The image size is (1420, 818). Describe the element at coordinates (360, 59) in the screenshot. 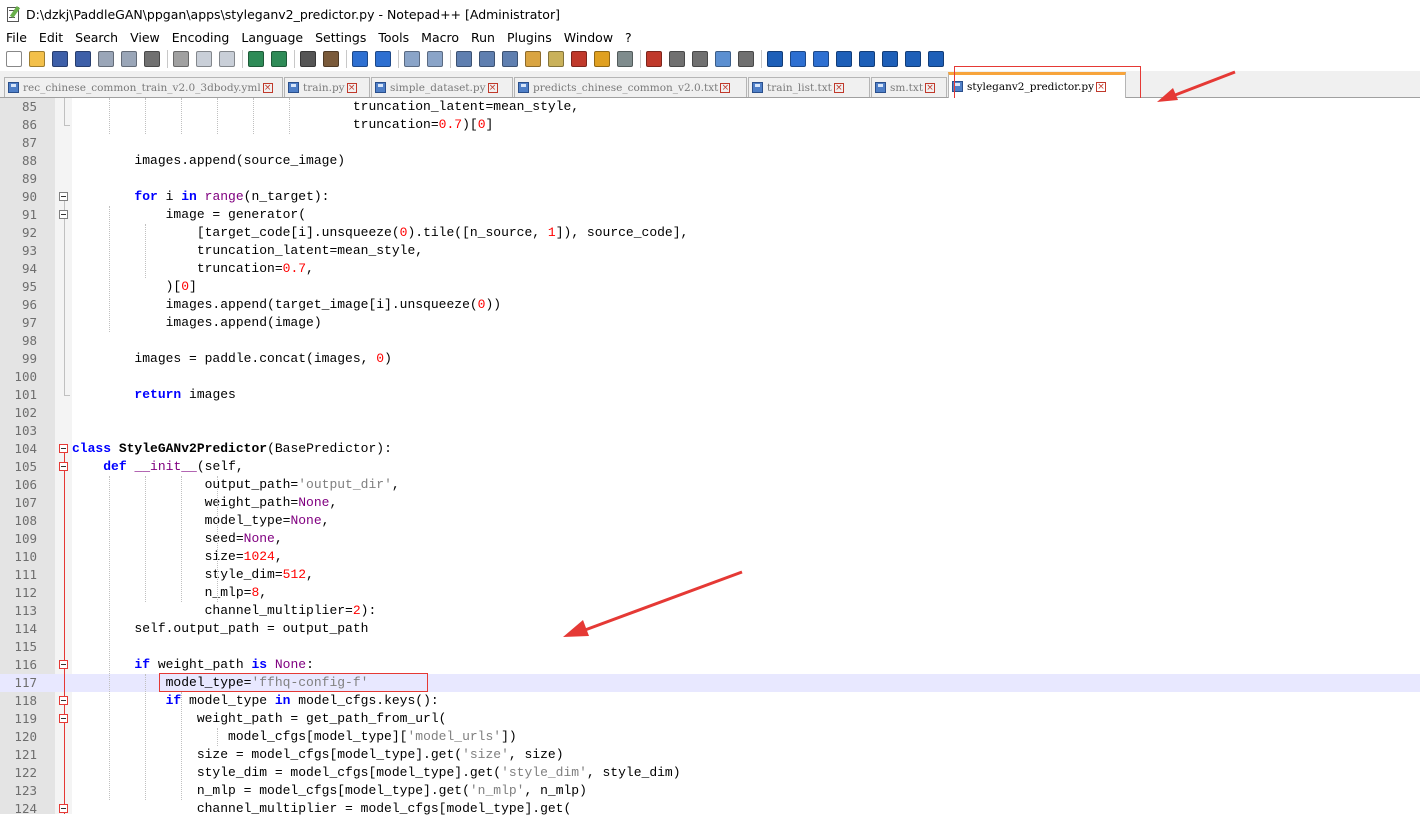

I see `zoom-in-icon` at that location.